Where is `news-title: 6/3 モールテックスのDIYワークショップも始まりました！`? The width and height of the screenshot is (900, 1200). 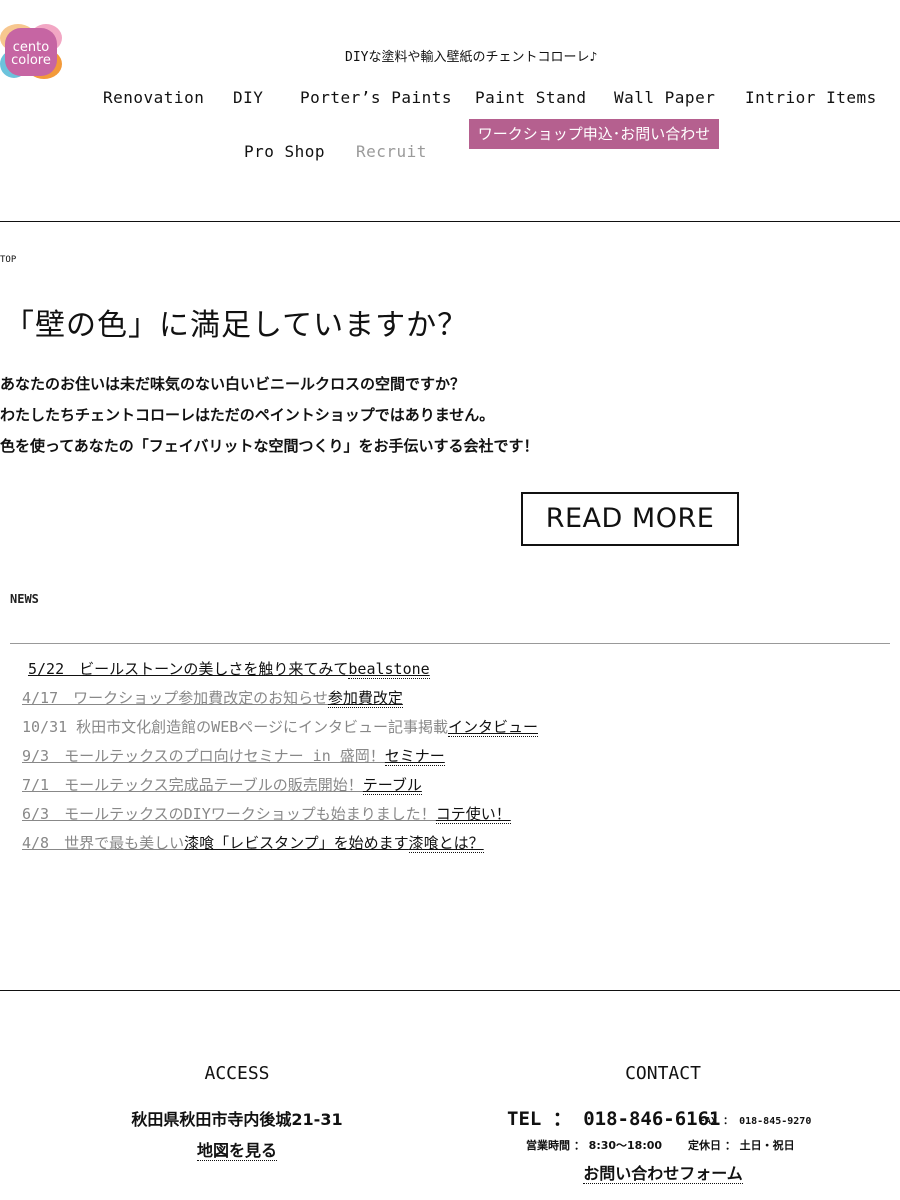 news-title: 6/3 モールテックスのDIYワークショップも始まりました！ is located at coordinates (229, 814).